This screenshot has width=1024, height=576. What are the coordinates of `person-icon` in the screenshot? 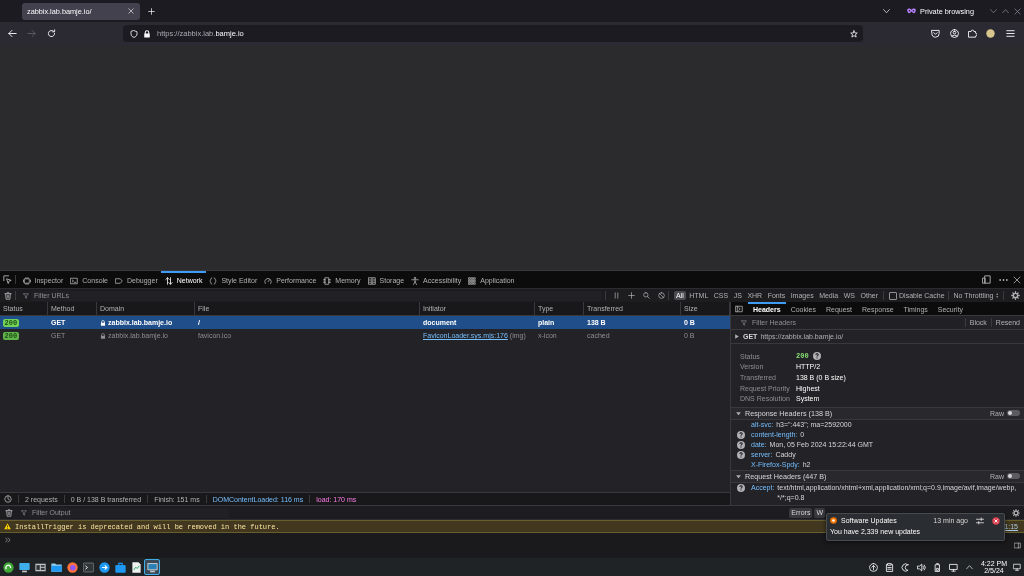 It's located at (415, 280).